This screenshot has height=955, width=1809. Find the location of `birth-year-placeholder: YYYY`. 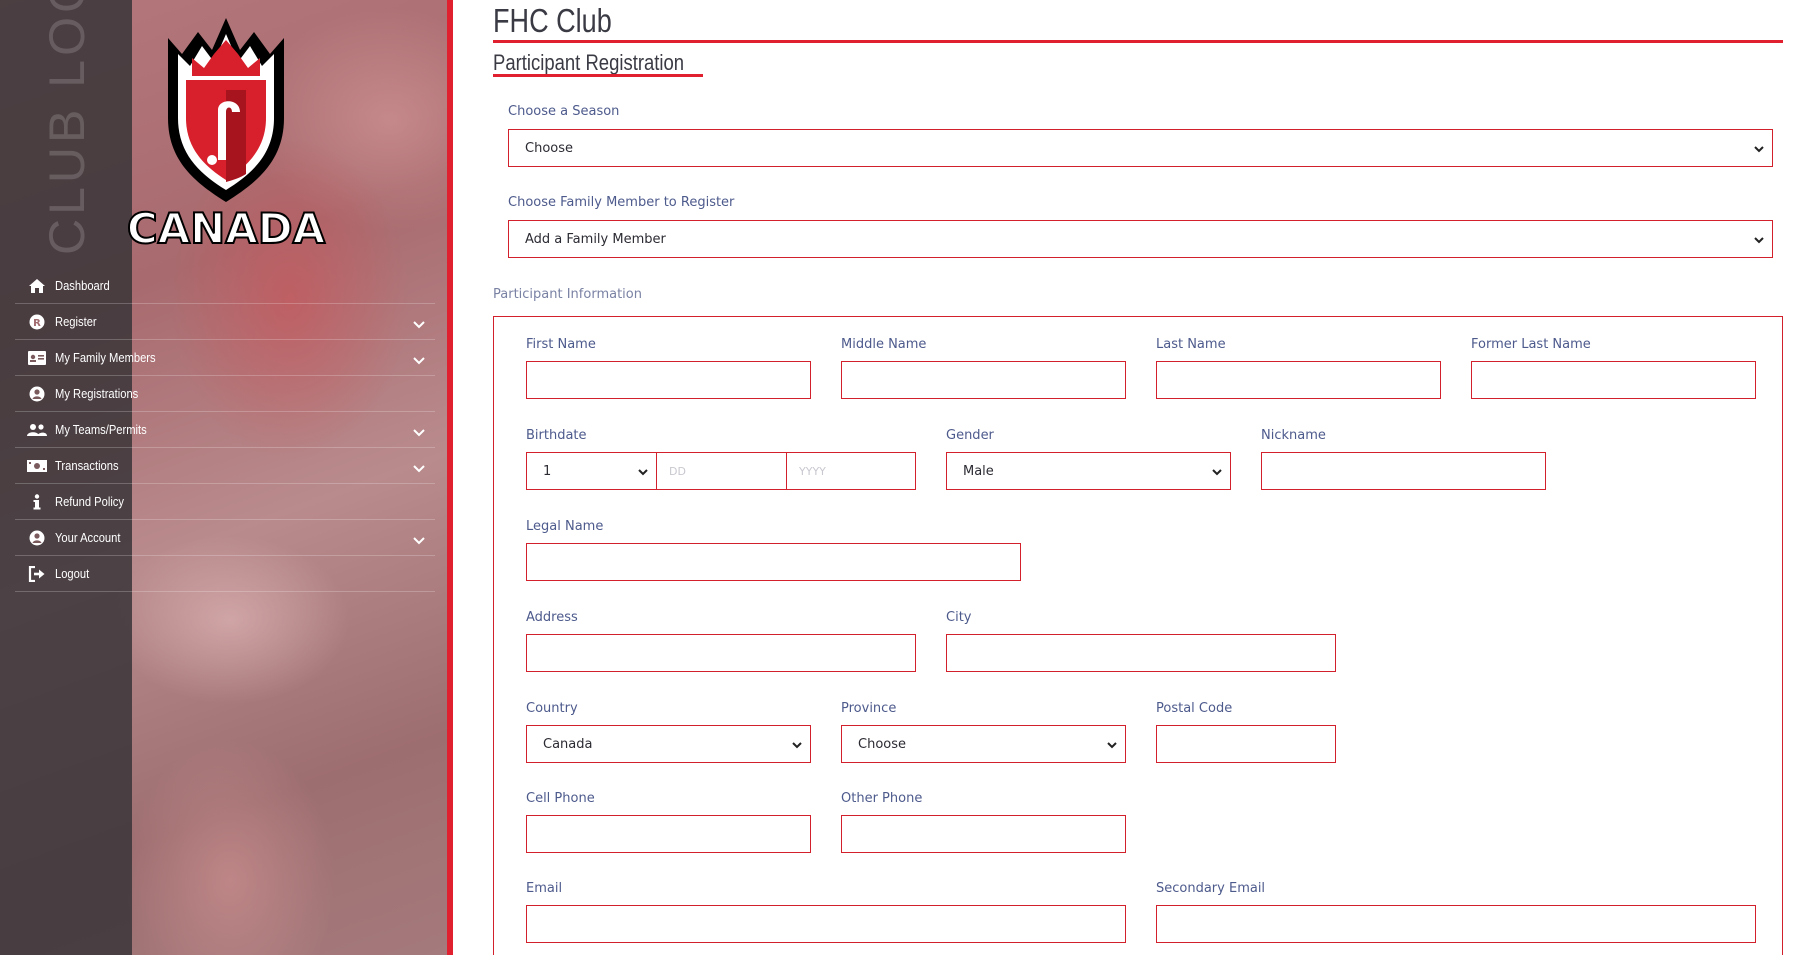

birth-year-placeholder: YYYY is located at coordinates (812, 471).